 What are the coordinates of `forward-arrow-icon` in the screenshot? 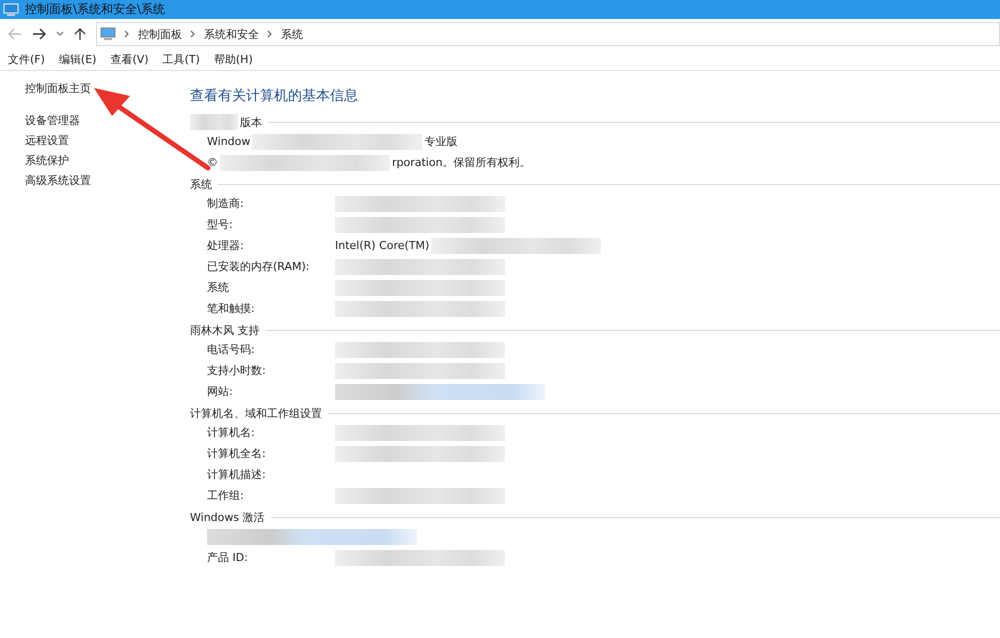 It's located at (39, 34).